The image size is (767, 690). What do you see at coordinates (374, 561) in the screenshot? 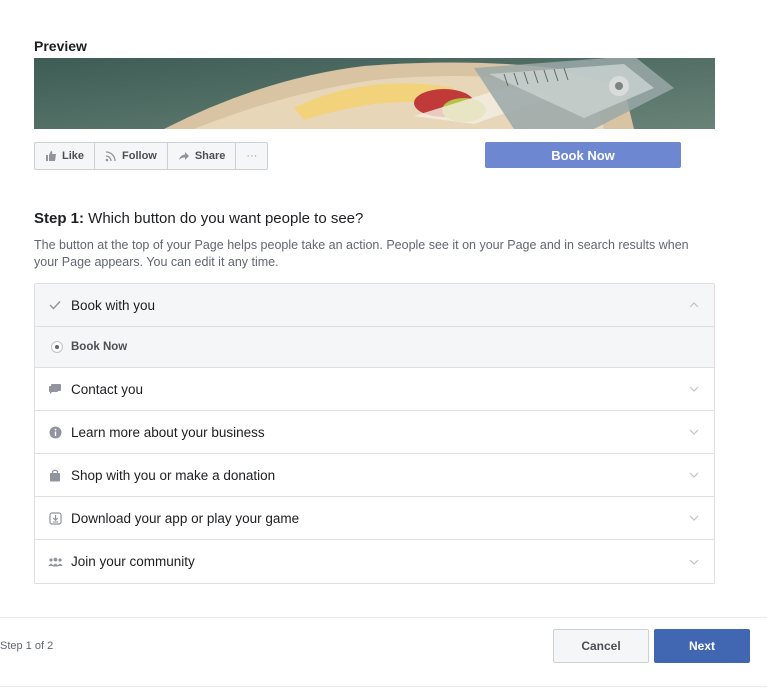
I see `option-join-community: Join your community` at bounding box center [374, 561].